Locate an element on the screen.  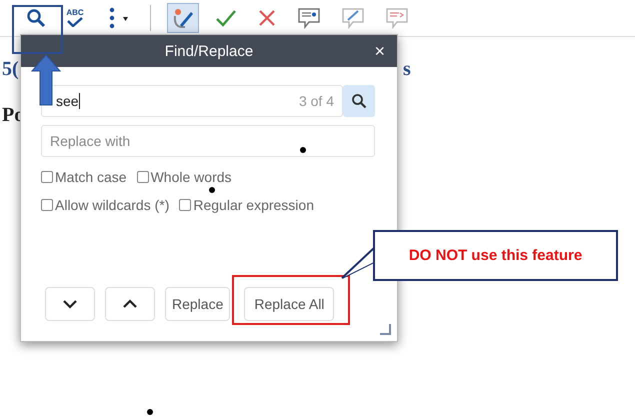
replace-button: Replace All is located at coordinates (289, 304).